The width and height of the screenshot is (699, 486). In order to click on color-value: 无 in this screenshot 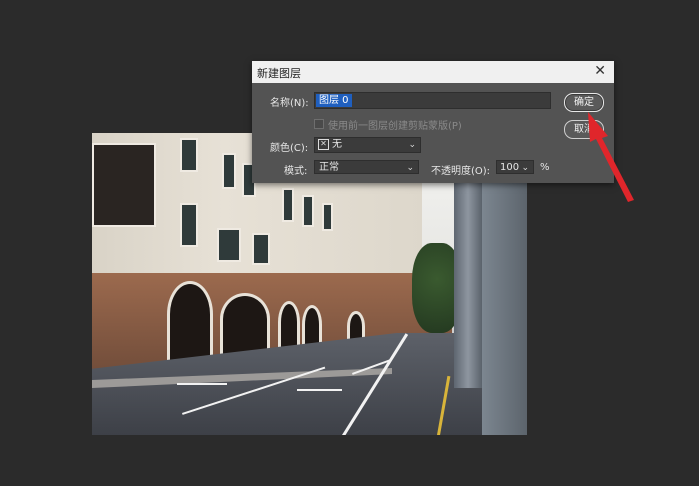, I will do `click(337, 144)`.